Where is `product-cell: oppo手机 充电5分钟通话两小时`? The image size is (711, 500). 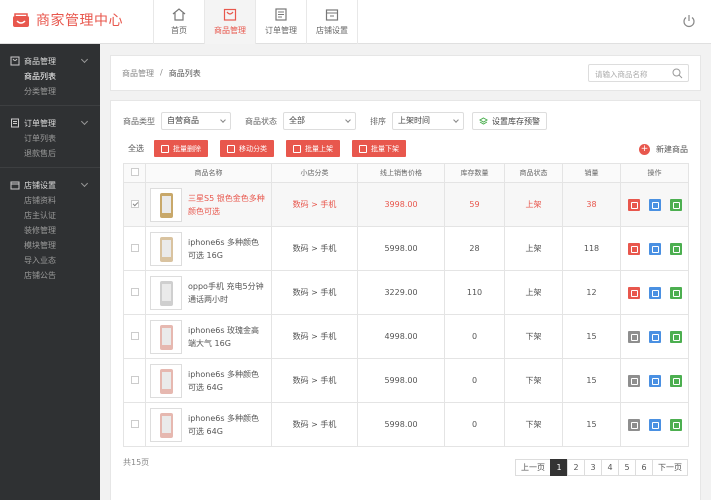
product-cell: oppo手机 充电5分钟通话两小时 is located at coordinates (208, 292).